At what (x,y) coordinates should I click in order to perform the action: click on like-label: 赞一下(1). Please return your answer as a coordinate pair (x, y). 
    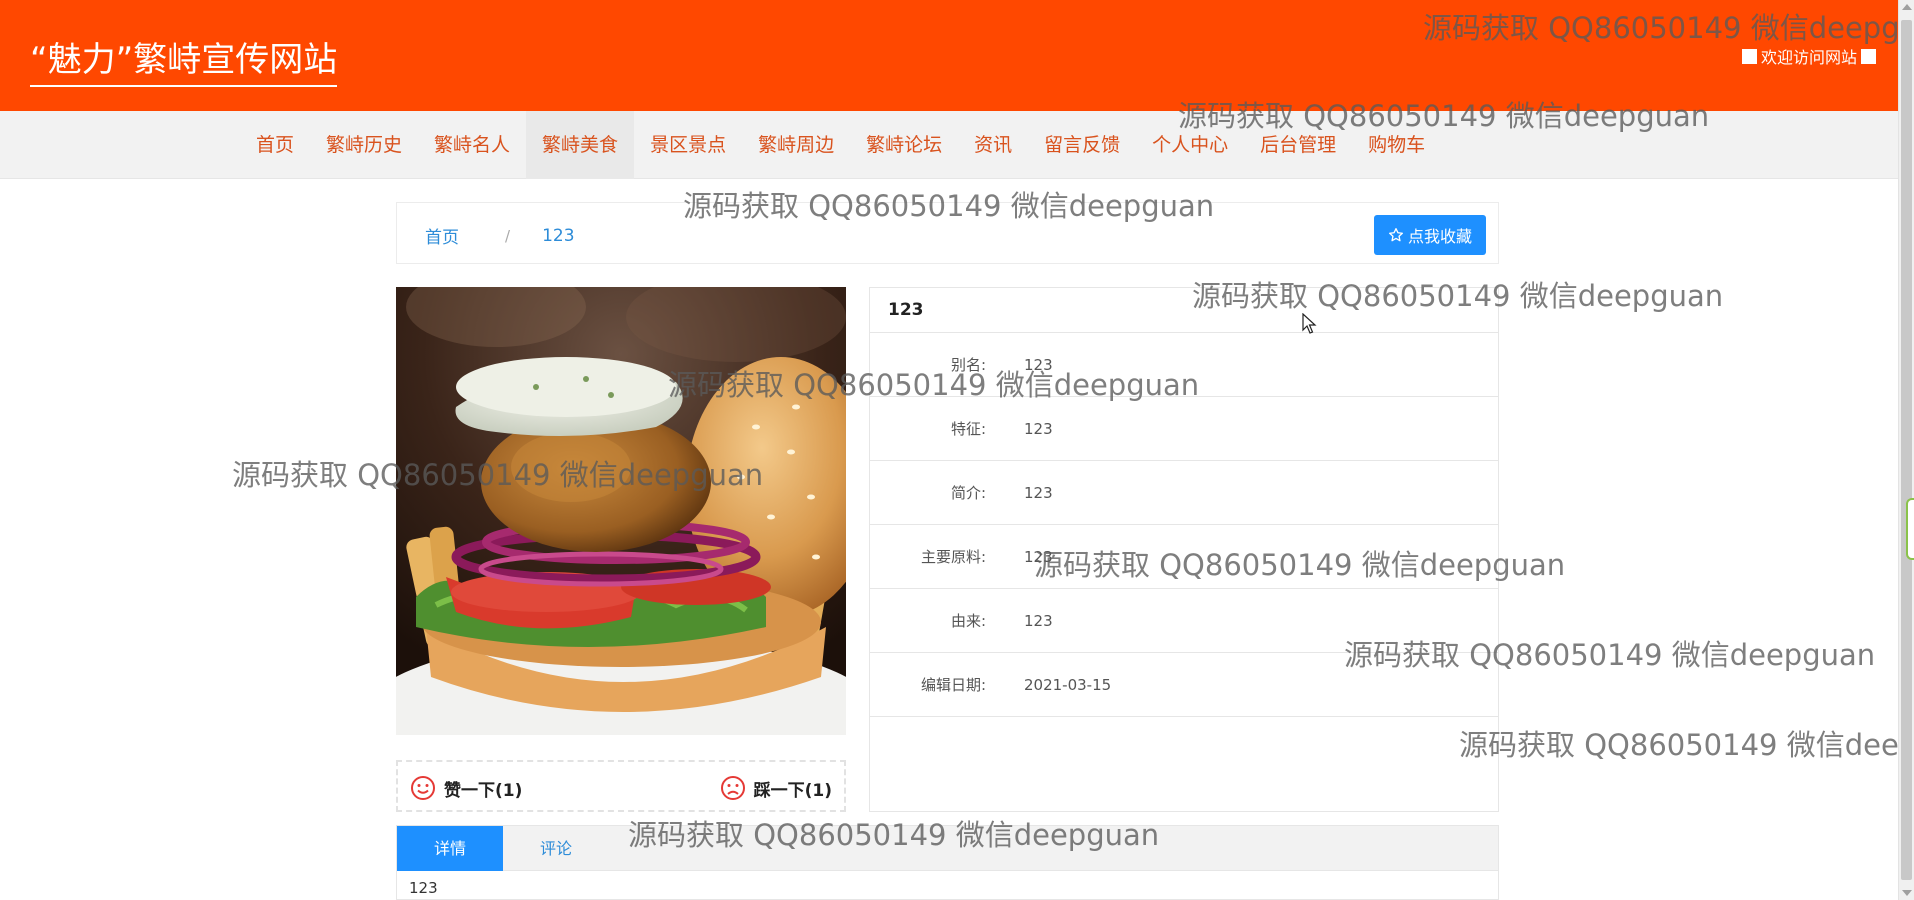
    Looking at the image, I should click on (483, 790).